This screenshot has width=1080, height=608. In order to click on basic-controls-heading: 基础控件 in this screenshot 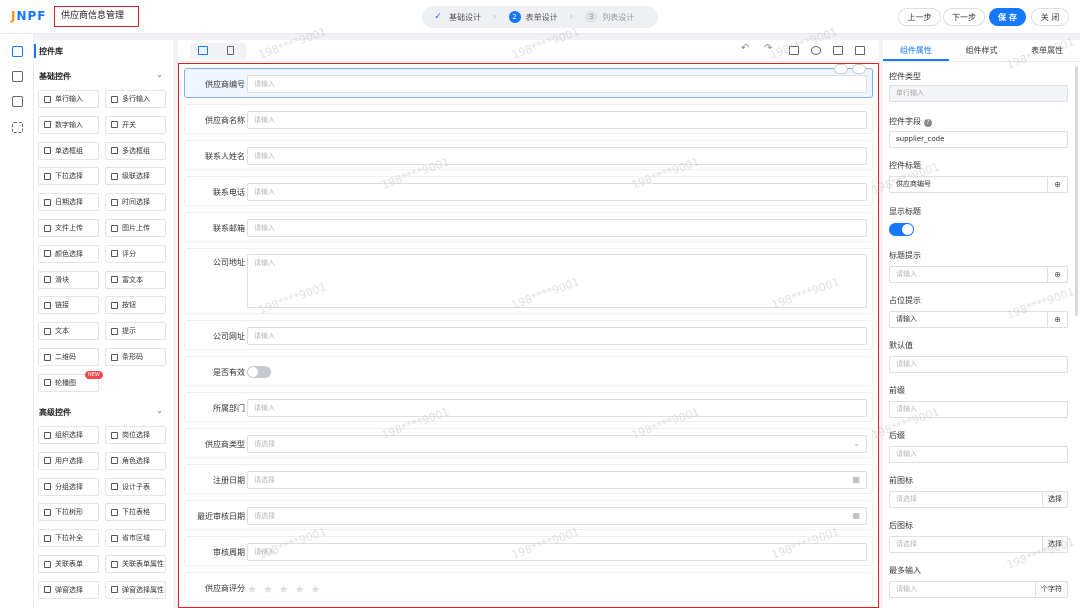, I will do `click(55, 76)`.